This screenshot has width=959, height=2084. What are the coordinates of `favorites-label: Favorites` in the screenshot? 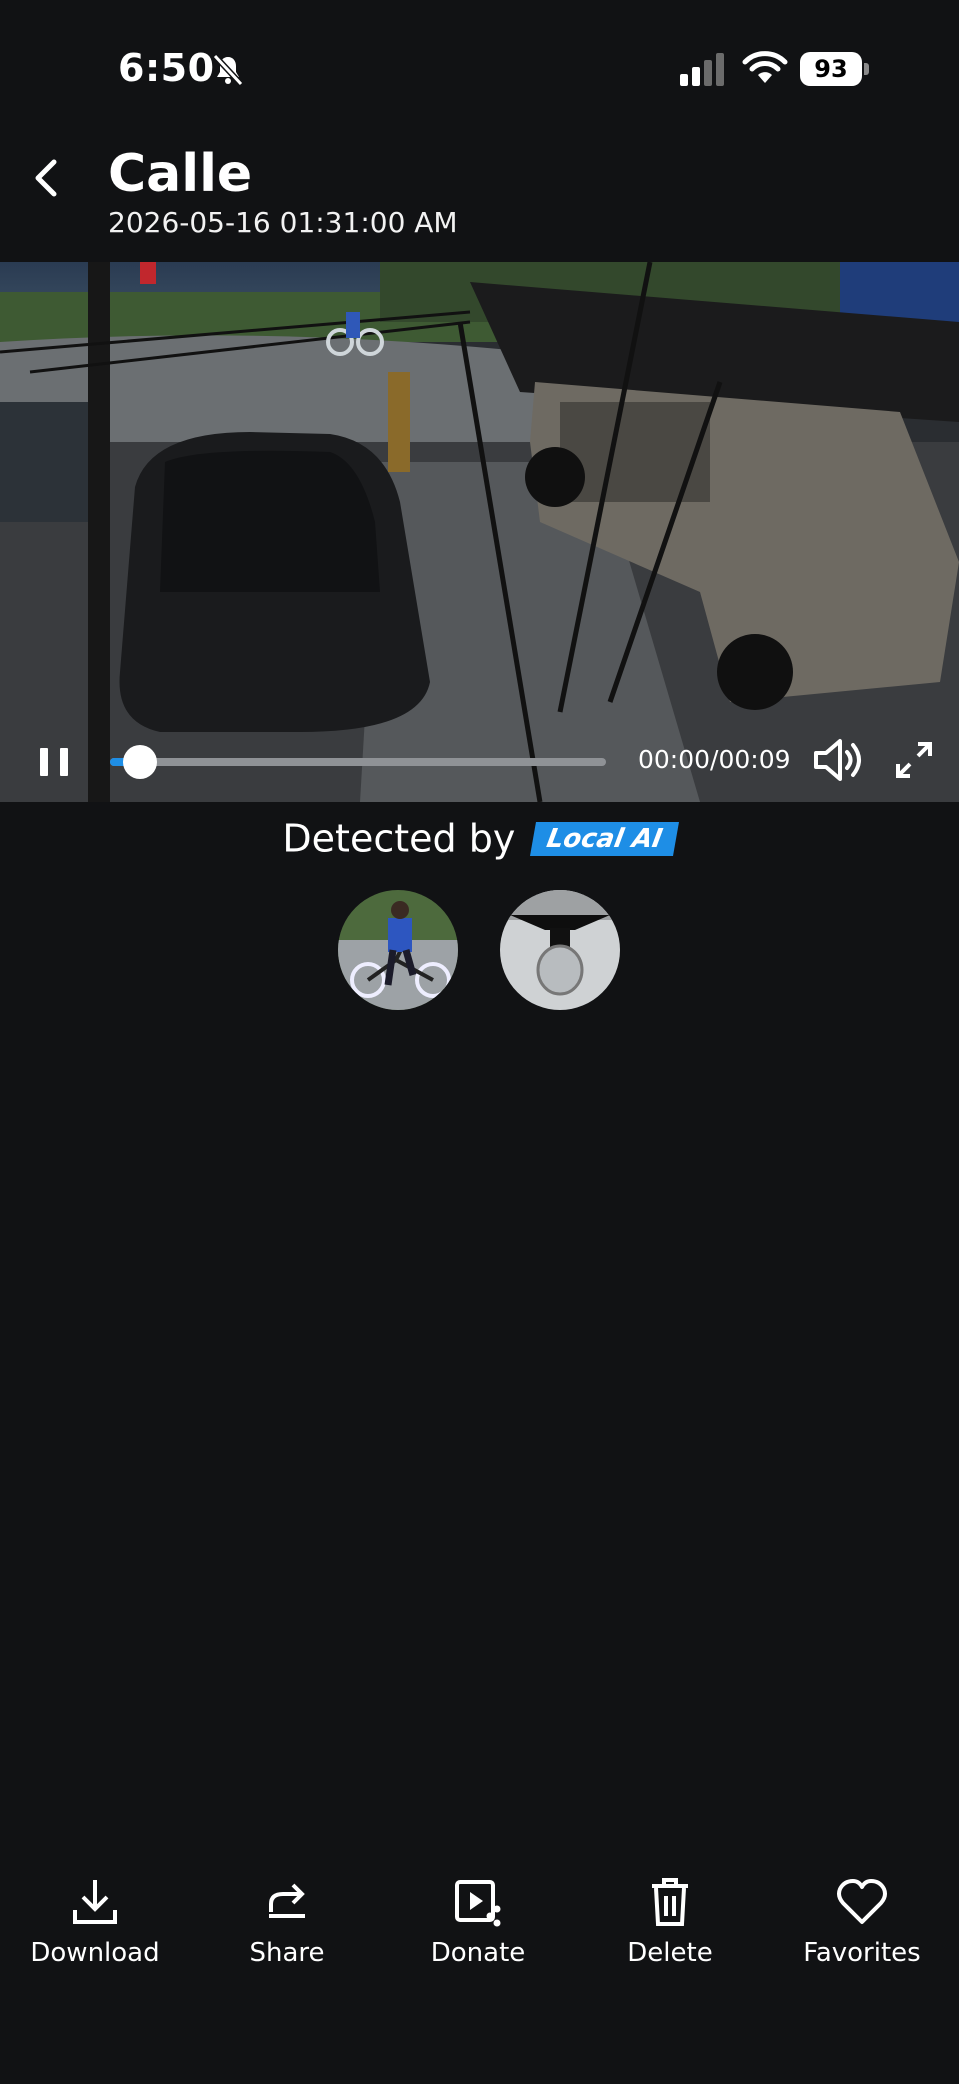 It's located at (862, 1953).